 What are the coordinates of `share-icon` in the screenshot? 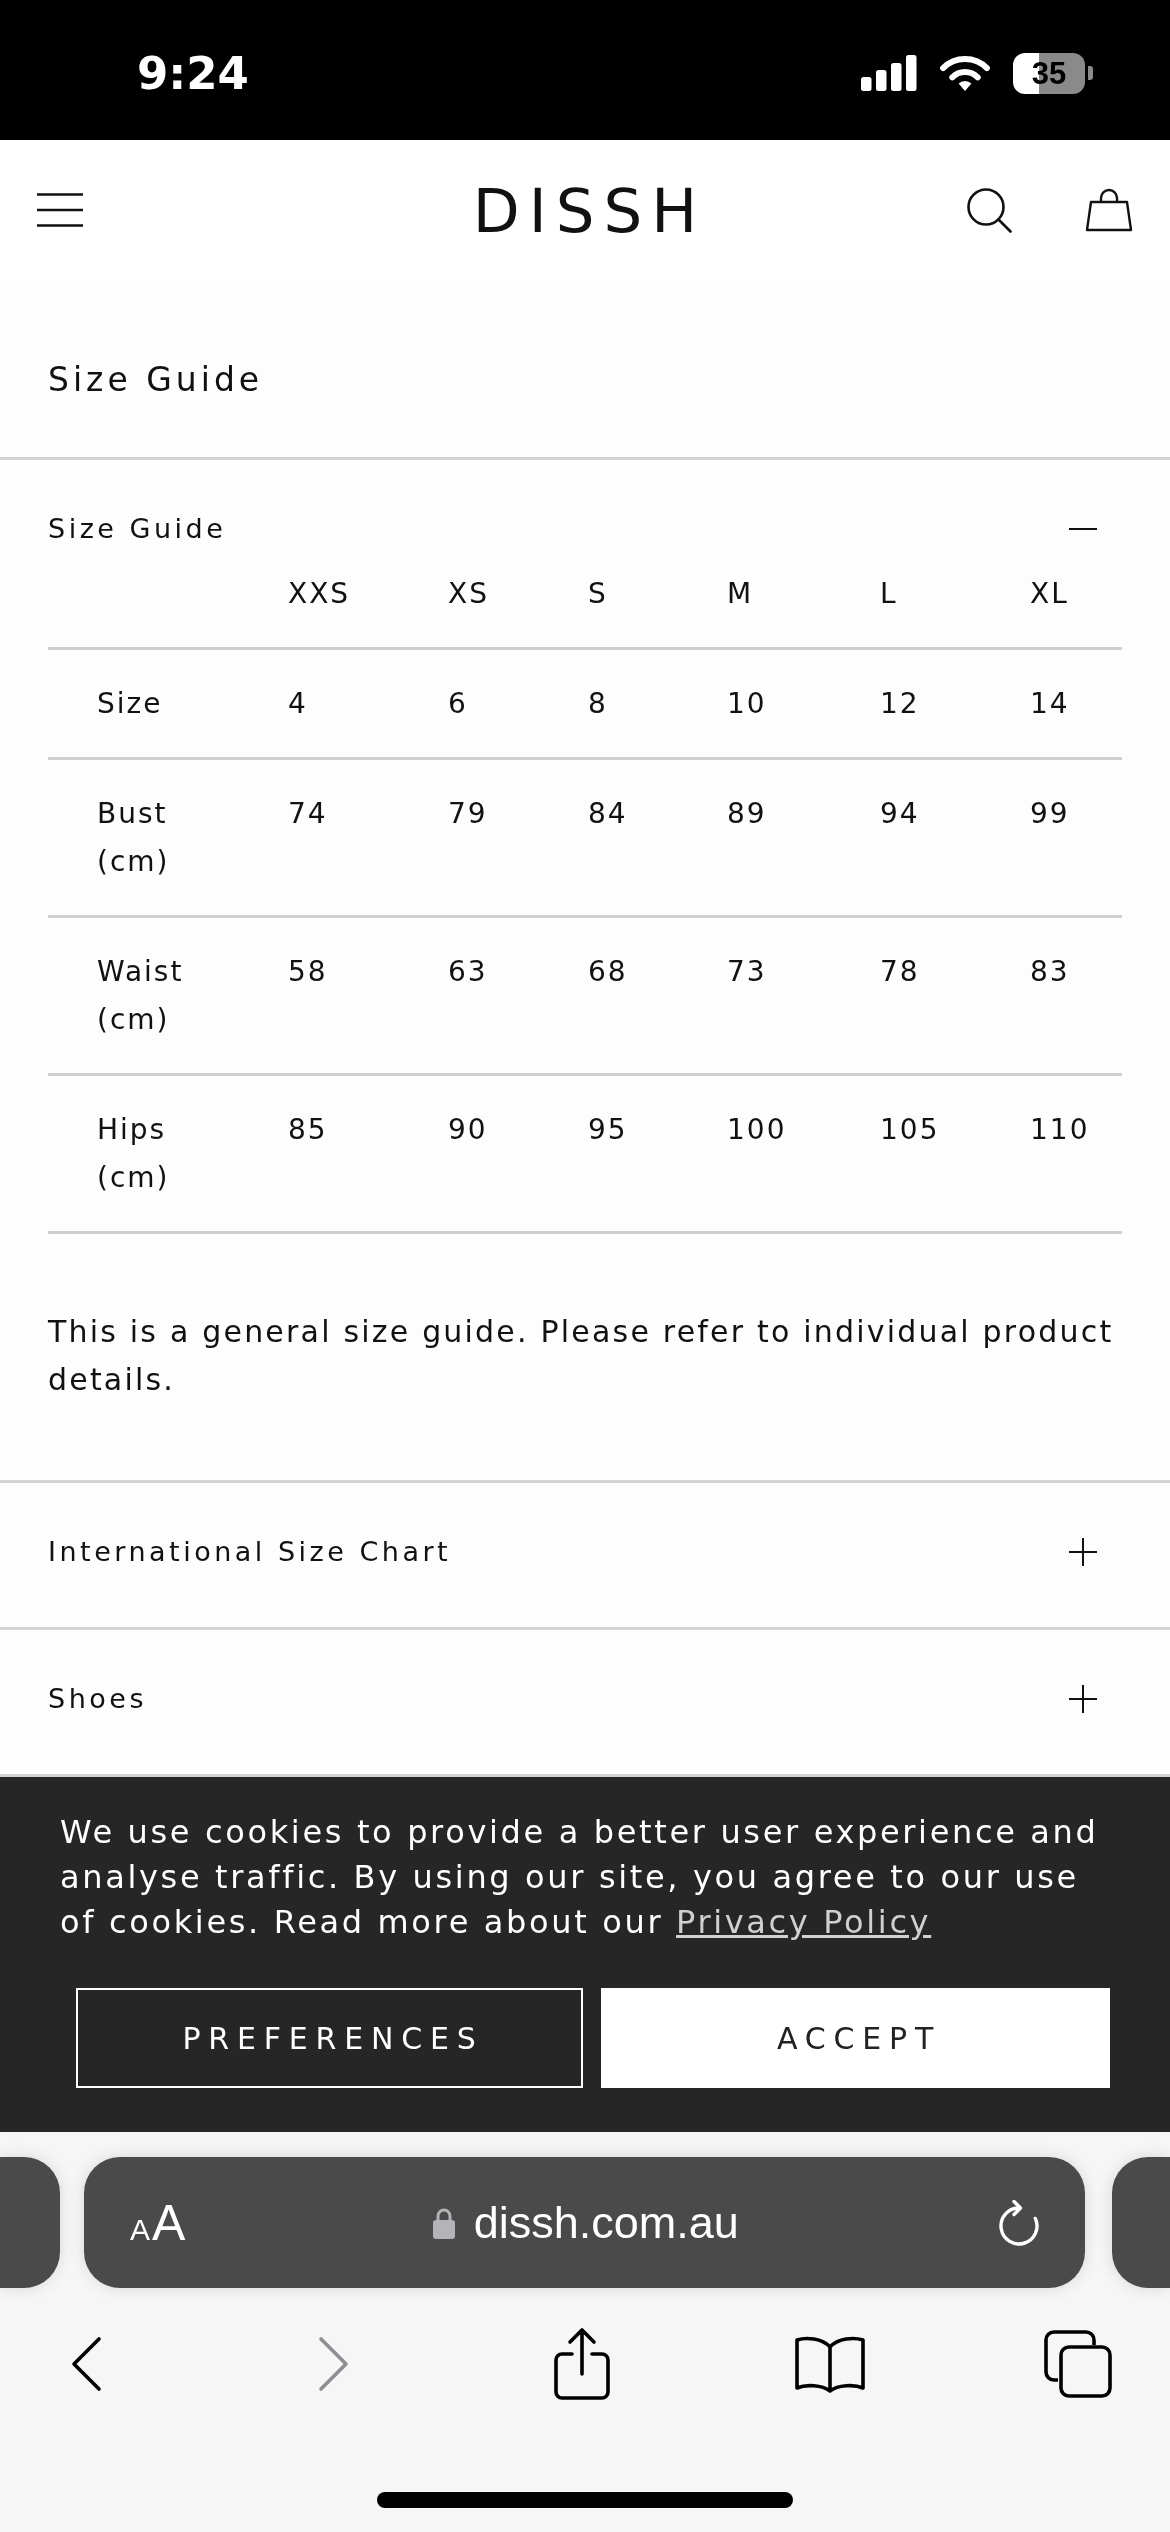 It's located at (582, 2364).